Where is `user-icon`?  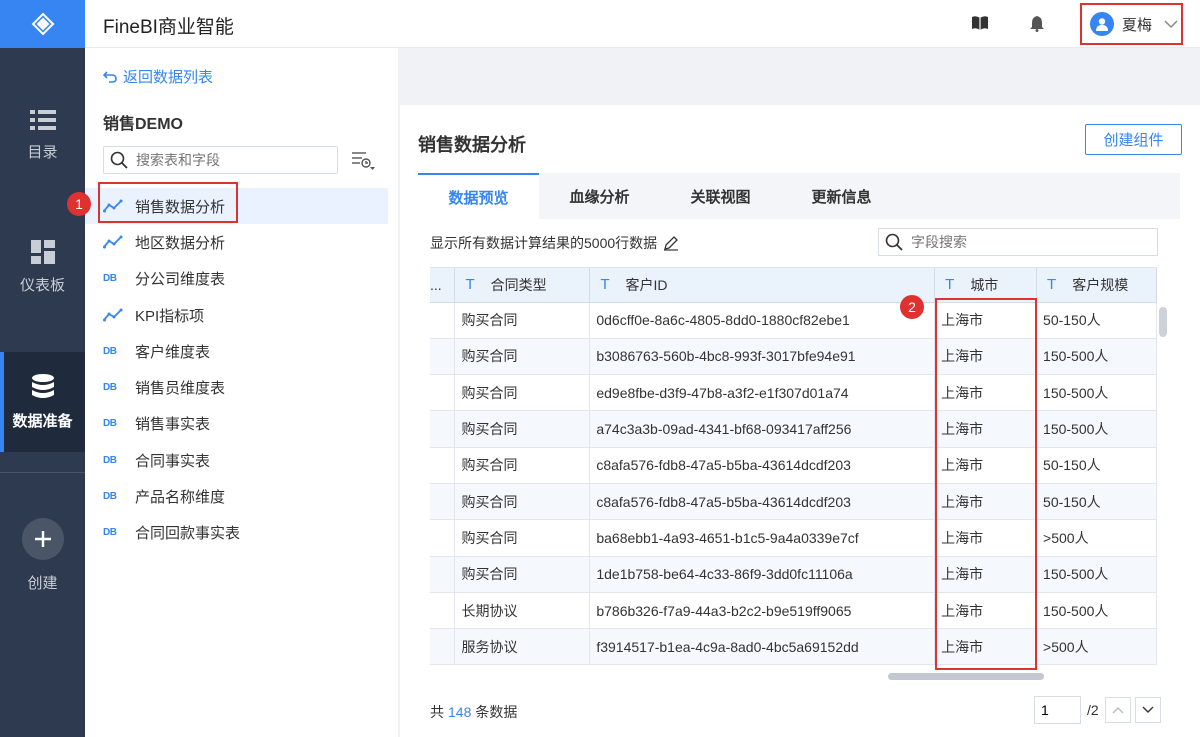
user-icon is located at coordinates (1102, 24).